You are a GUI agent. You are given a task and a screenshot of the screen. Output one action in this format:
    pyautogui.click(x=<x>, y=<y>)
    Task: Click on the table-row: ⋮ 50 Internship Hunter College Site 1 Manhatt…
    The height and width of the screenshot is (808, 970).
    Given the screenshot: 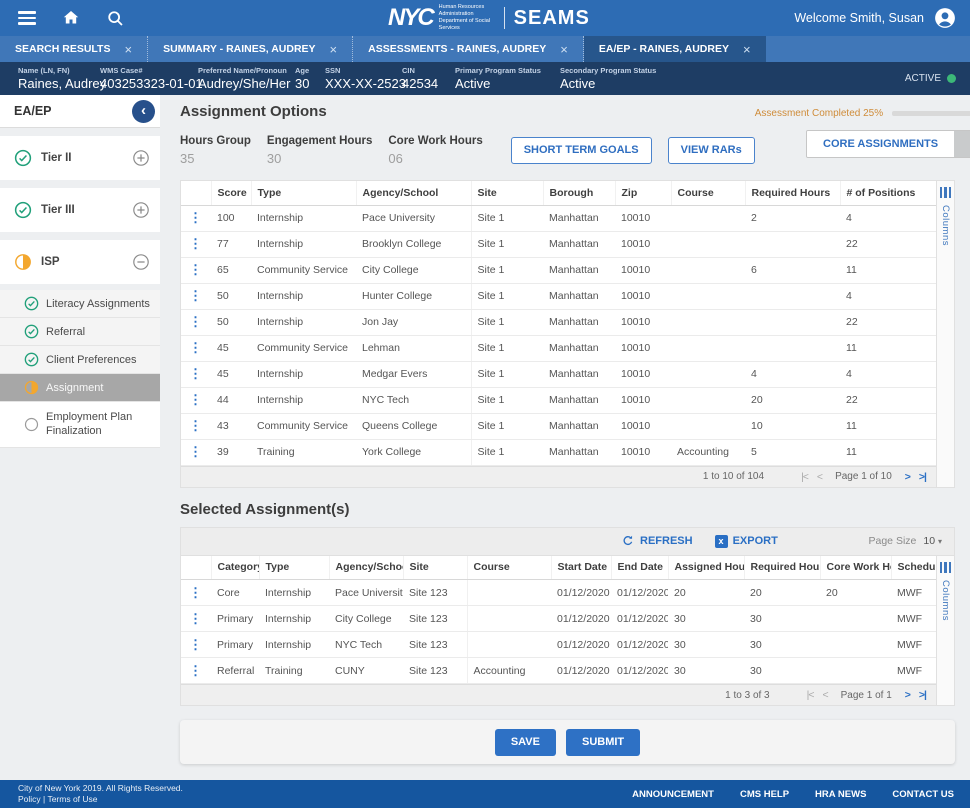 What is the action you would take?
    pyautogui.click(x=558, y=296)
    